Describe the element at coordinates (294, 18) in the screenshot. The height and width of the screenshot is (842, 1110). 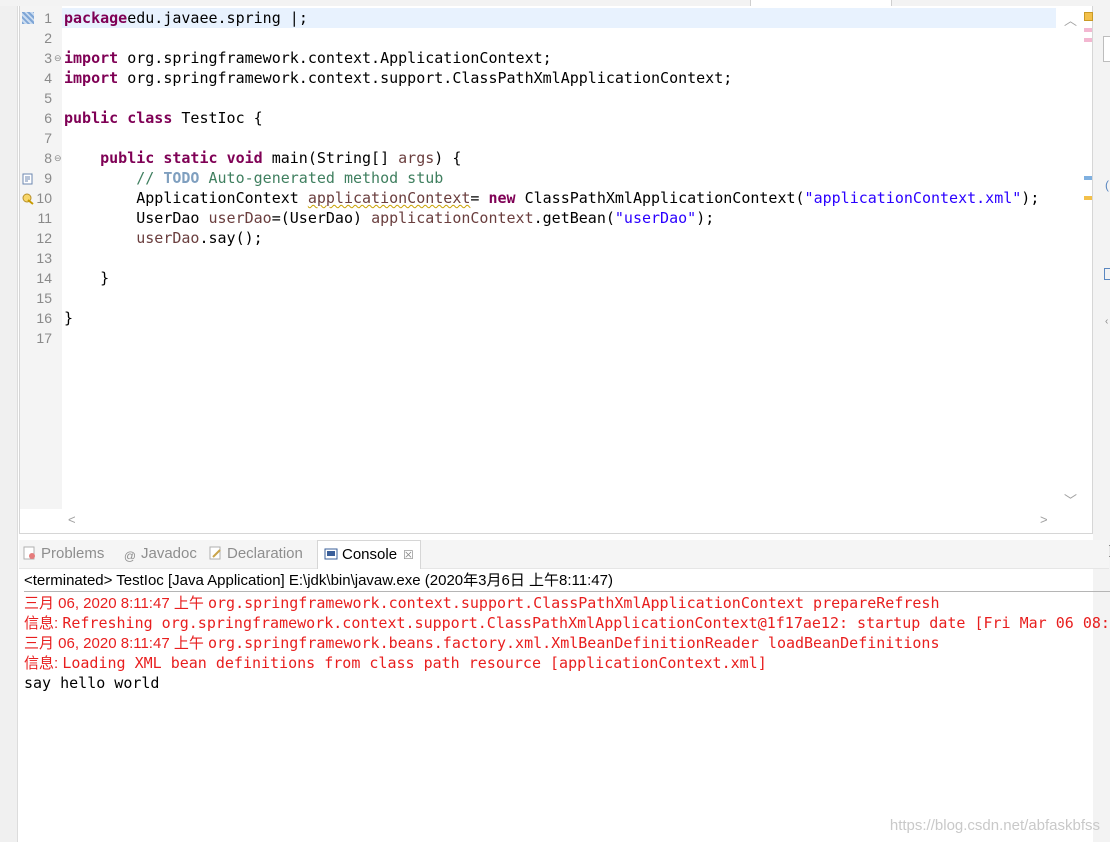
I see `code-token: |` at that location.